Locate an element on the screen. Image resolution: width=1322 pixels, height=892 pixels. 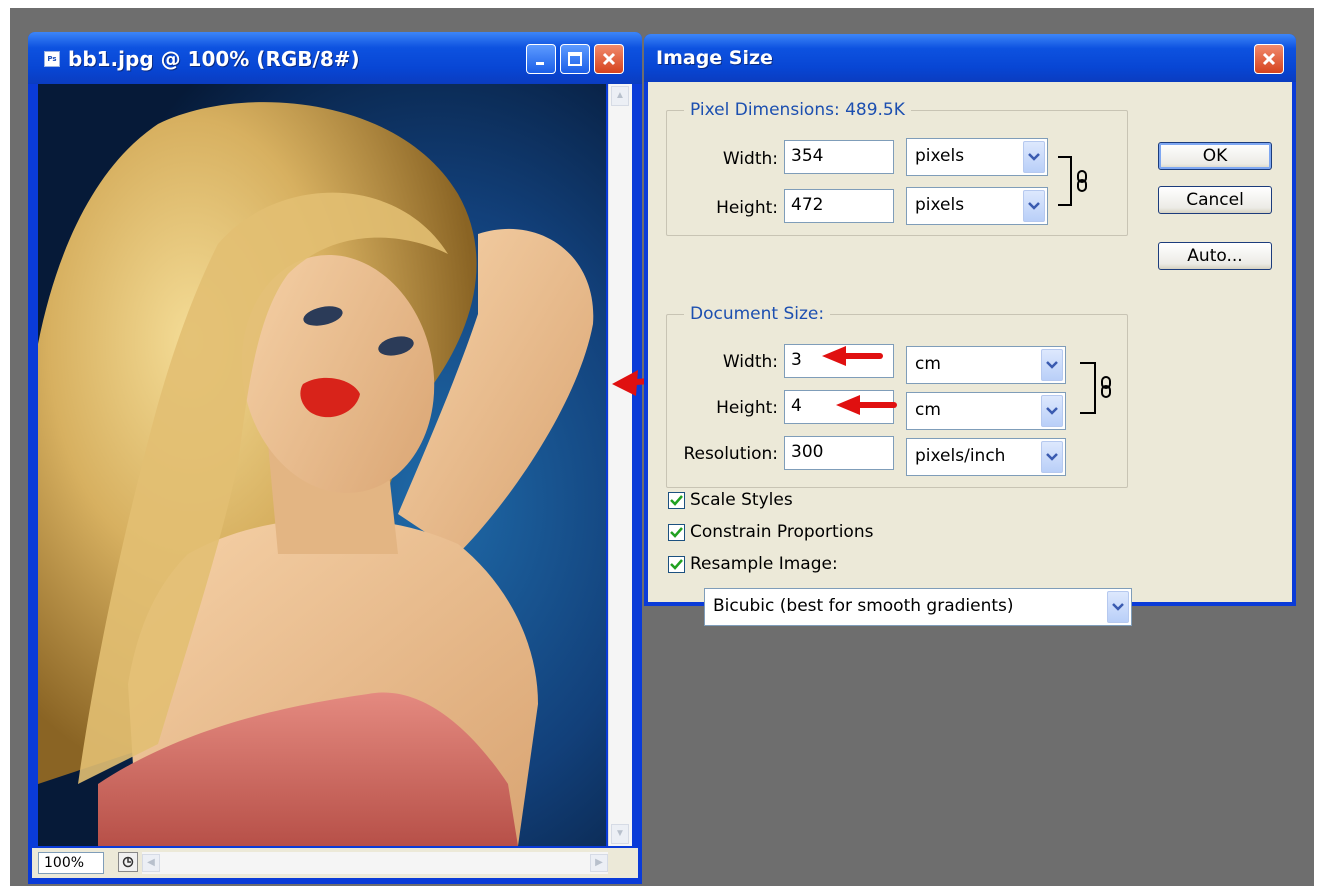
doc-height-label: Height: is located at coordinates (747, 408).